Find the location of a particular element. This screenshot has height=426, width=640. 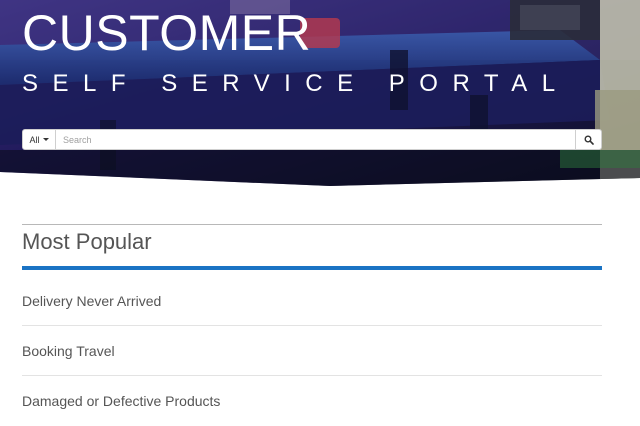

search-scope-dropdown: All is located at coordinates (39, 139).